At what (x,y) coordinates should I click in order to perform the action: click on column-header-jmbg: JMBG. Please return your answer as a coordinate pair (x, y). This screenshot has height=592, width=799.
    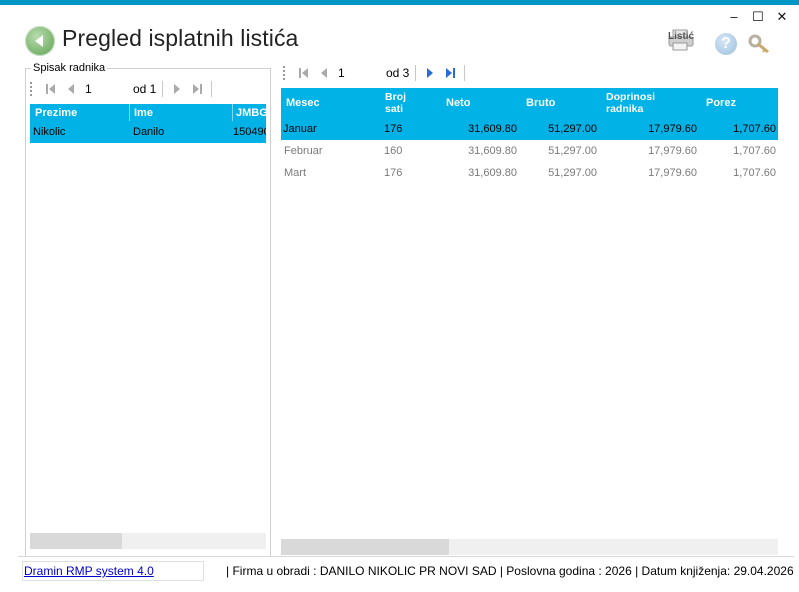
    Looking at the image, I should click on (250, 113).